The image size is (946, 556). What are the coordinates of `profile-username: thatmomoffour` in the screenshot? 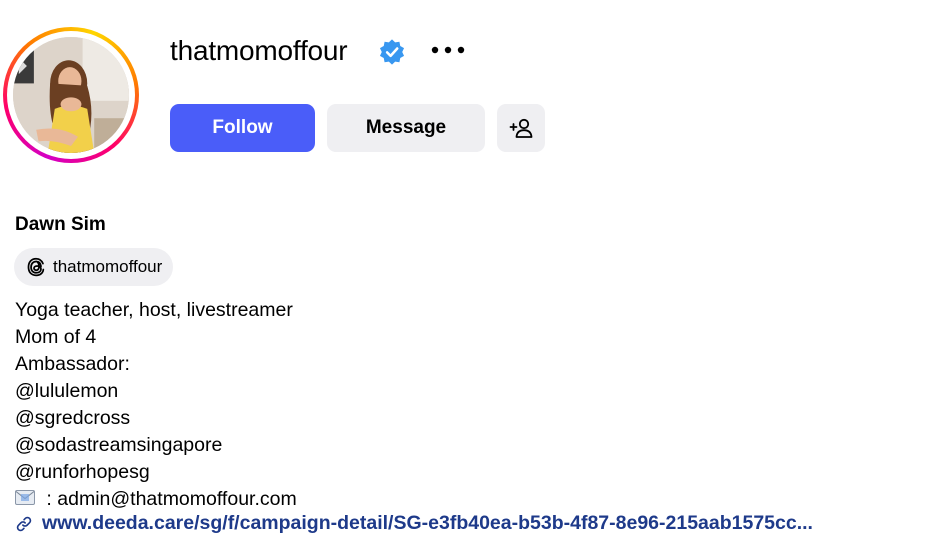 It's located at (259, 50).